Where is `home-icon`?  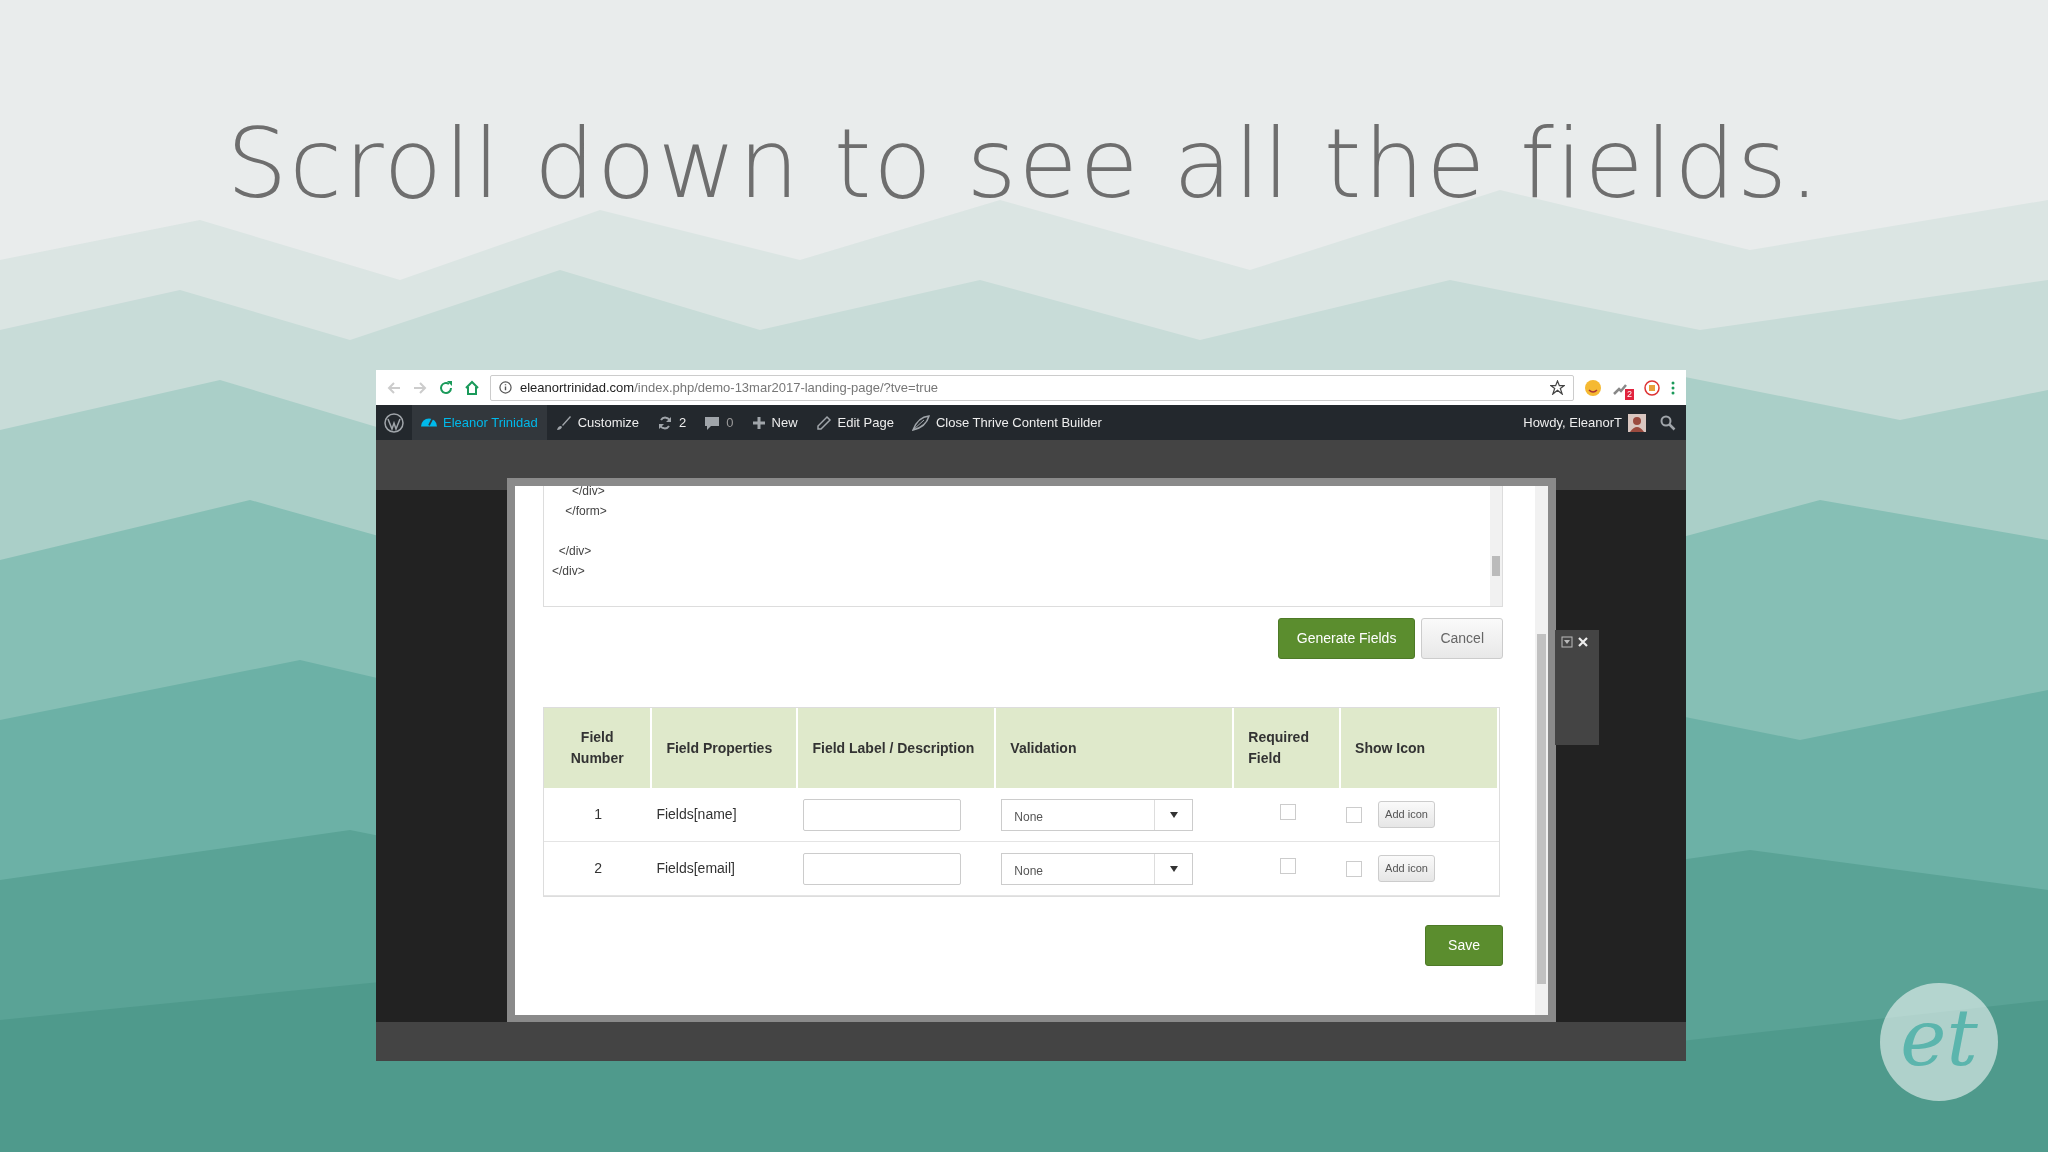 home-icon is located at coordinates (472, 387).